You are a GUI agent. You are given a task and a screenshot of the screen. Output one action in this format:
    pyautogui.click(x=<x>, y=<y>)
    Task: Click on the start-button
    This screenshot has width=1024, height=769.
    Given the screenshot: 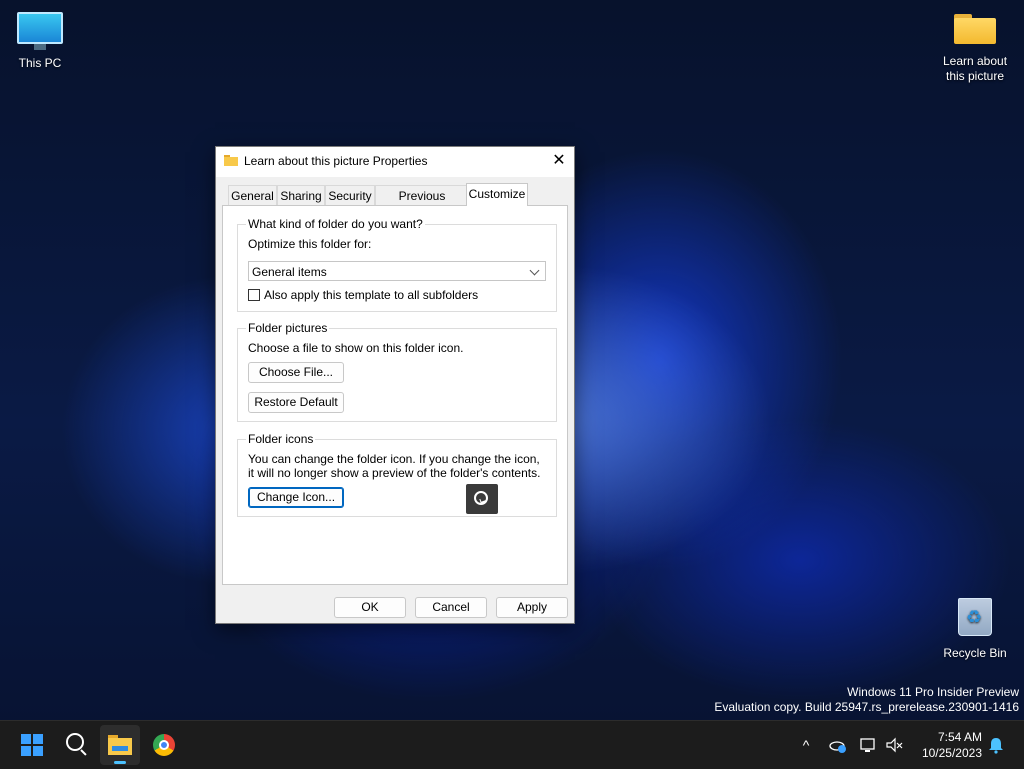 What is the action you would take?
    pyautogui.click(x=32, y=745)
    